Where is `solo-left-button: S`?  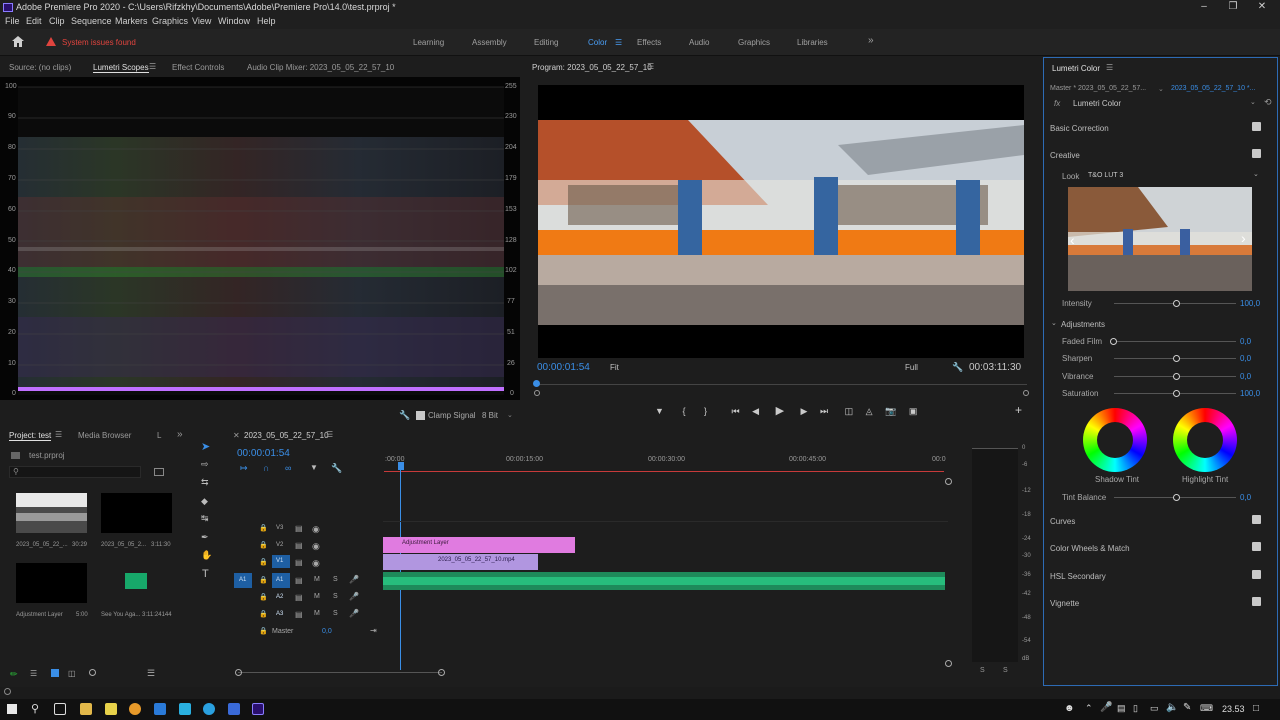 solo-left-button: S is located at coordinates (982, 670).